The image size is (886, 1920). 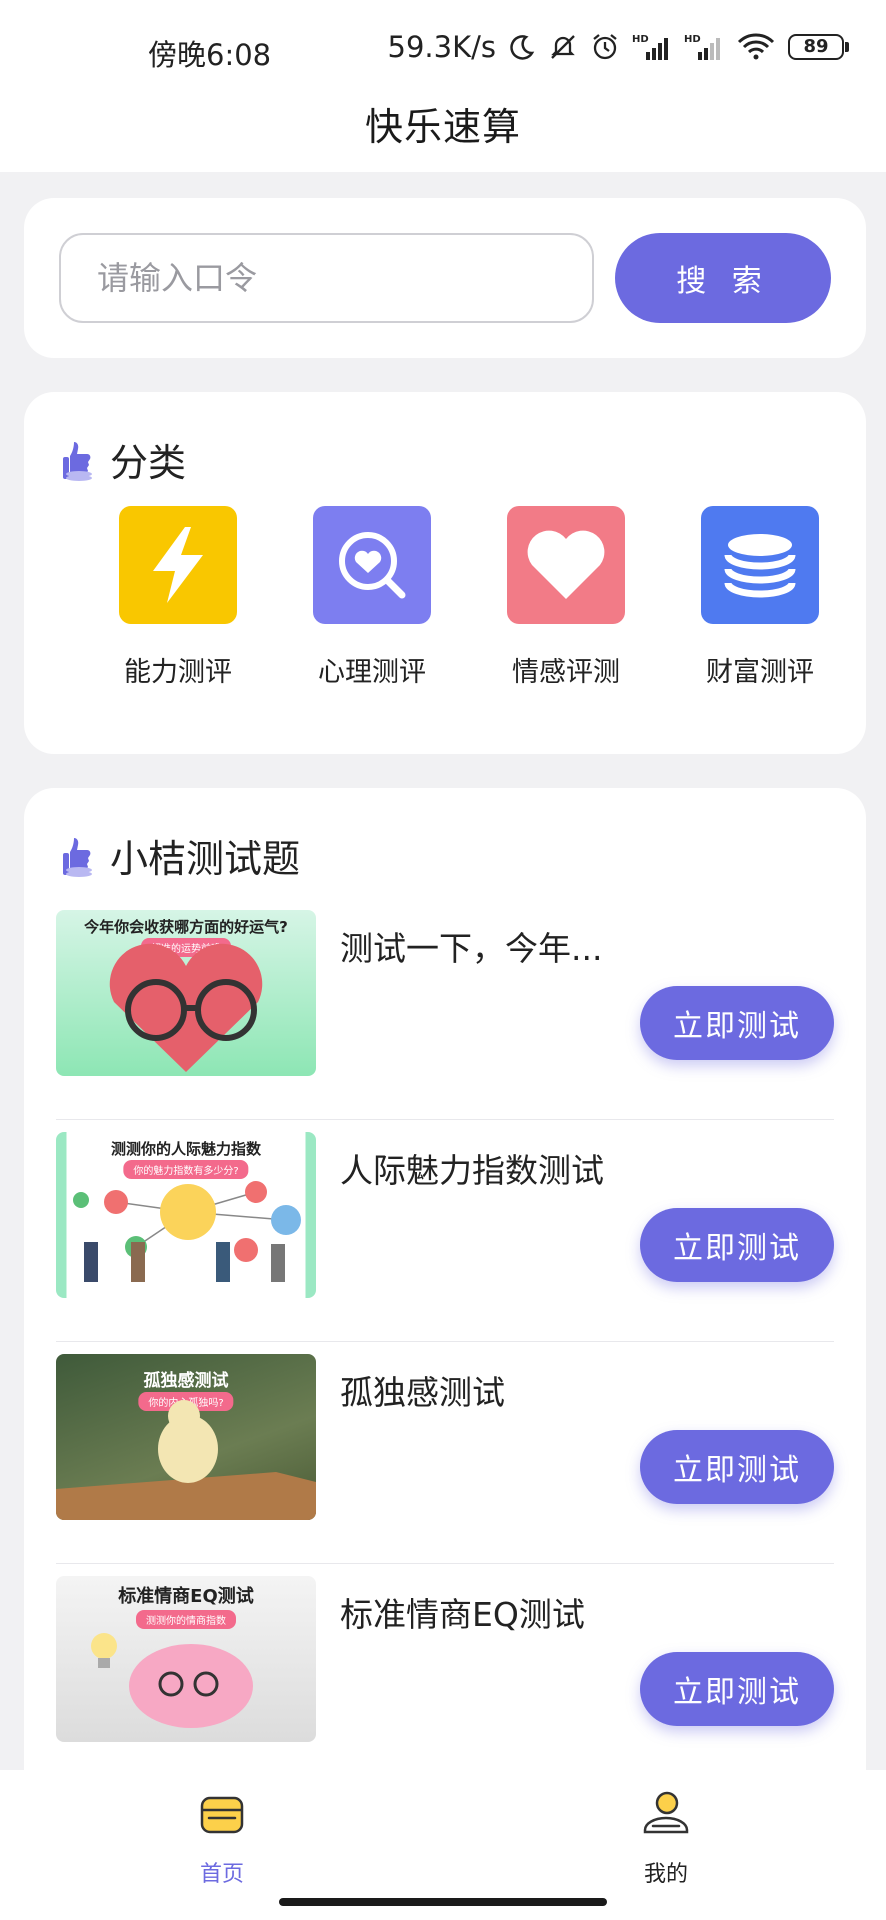 I want to click on heart-magnifier-icon, so click(x=372, y=565).